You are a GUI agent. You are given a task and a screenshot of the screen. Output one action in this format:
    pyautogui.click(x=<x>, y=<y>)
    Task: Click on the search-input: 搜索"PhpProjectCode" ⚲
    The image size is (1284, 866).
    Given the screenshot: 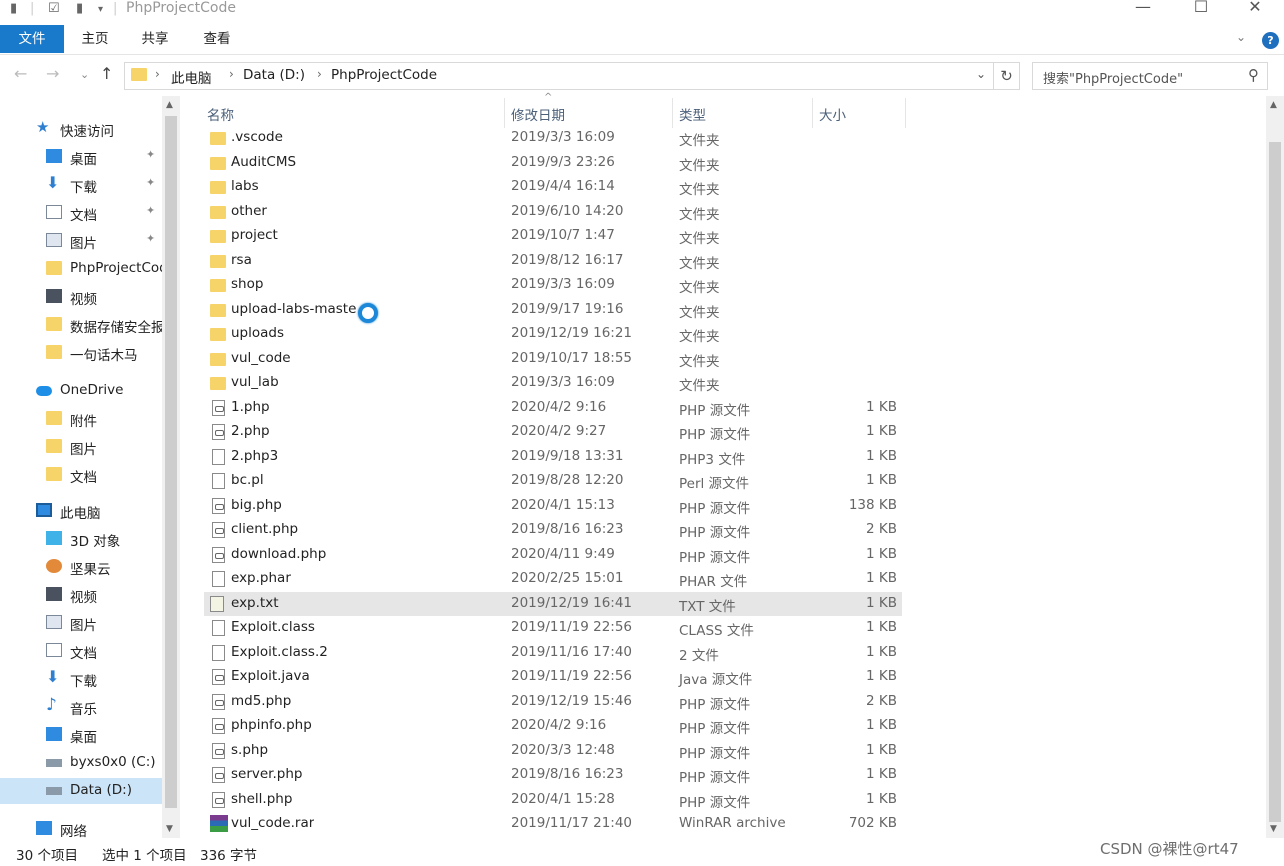 What is the action you would take?
    pyautogui.click(x=1150, y=76)
    